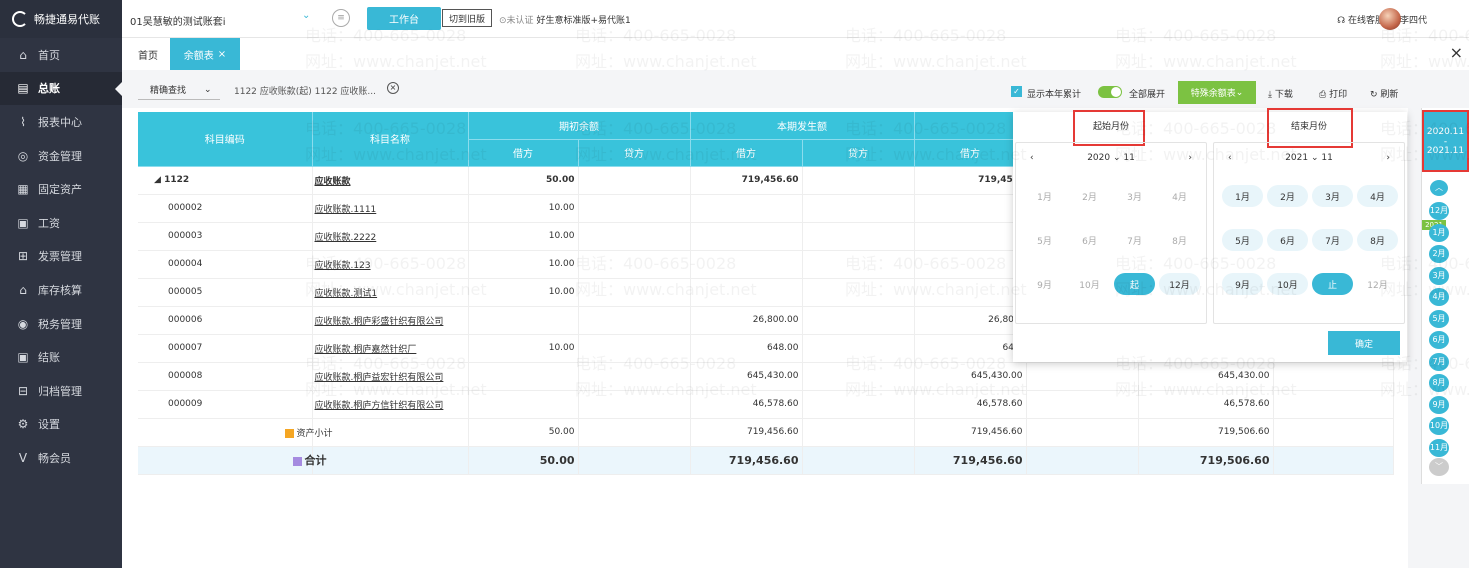  I want to click on year-cumulative-checkbox: ✓, so click(1016, 91).